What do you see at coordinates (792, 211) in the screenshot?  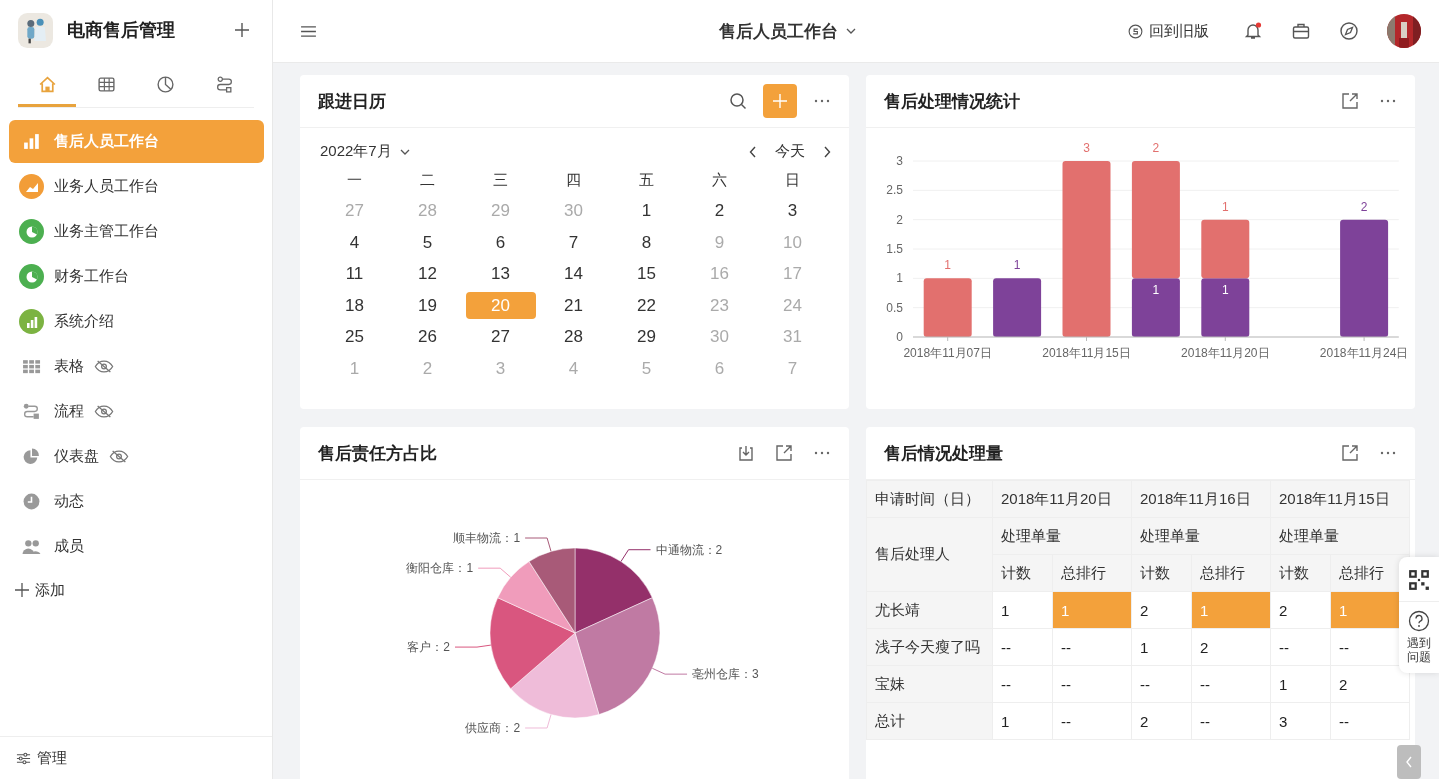 I see `calendar-day: 3` at bounding box center [792, 211].